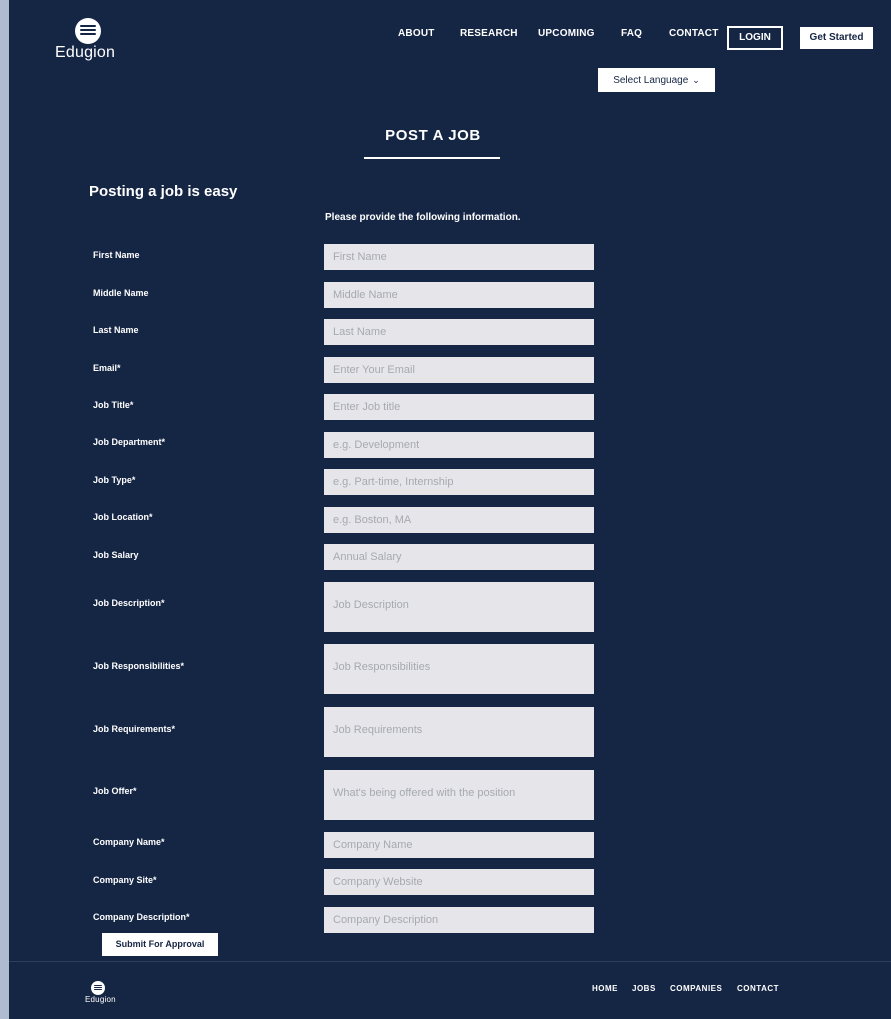  I want to click on get-started-button: Get Started, so click(836, 38).